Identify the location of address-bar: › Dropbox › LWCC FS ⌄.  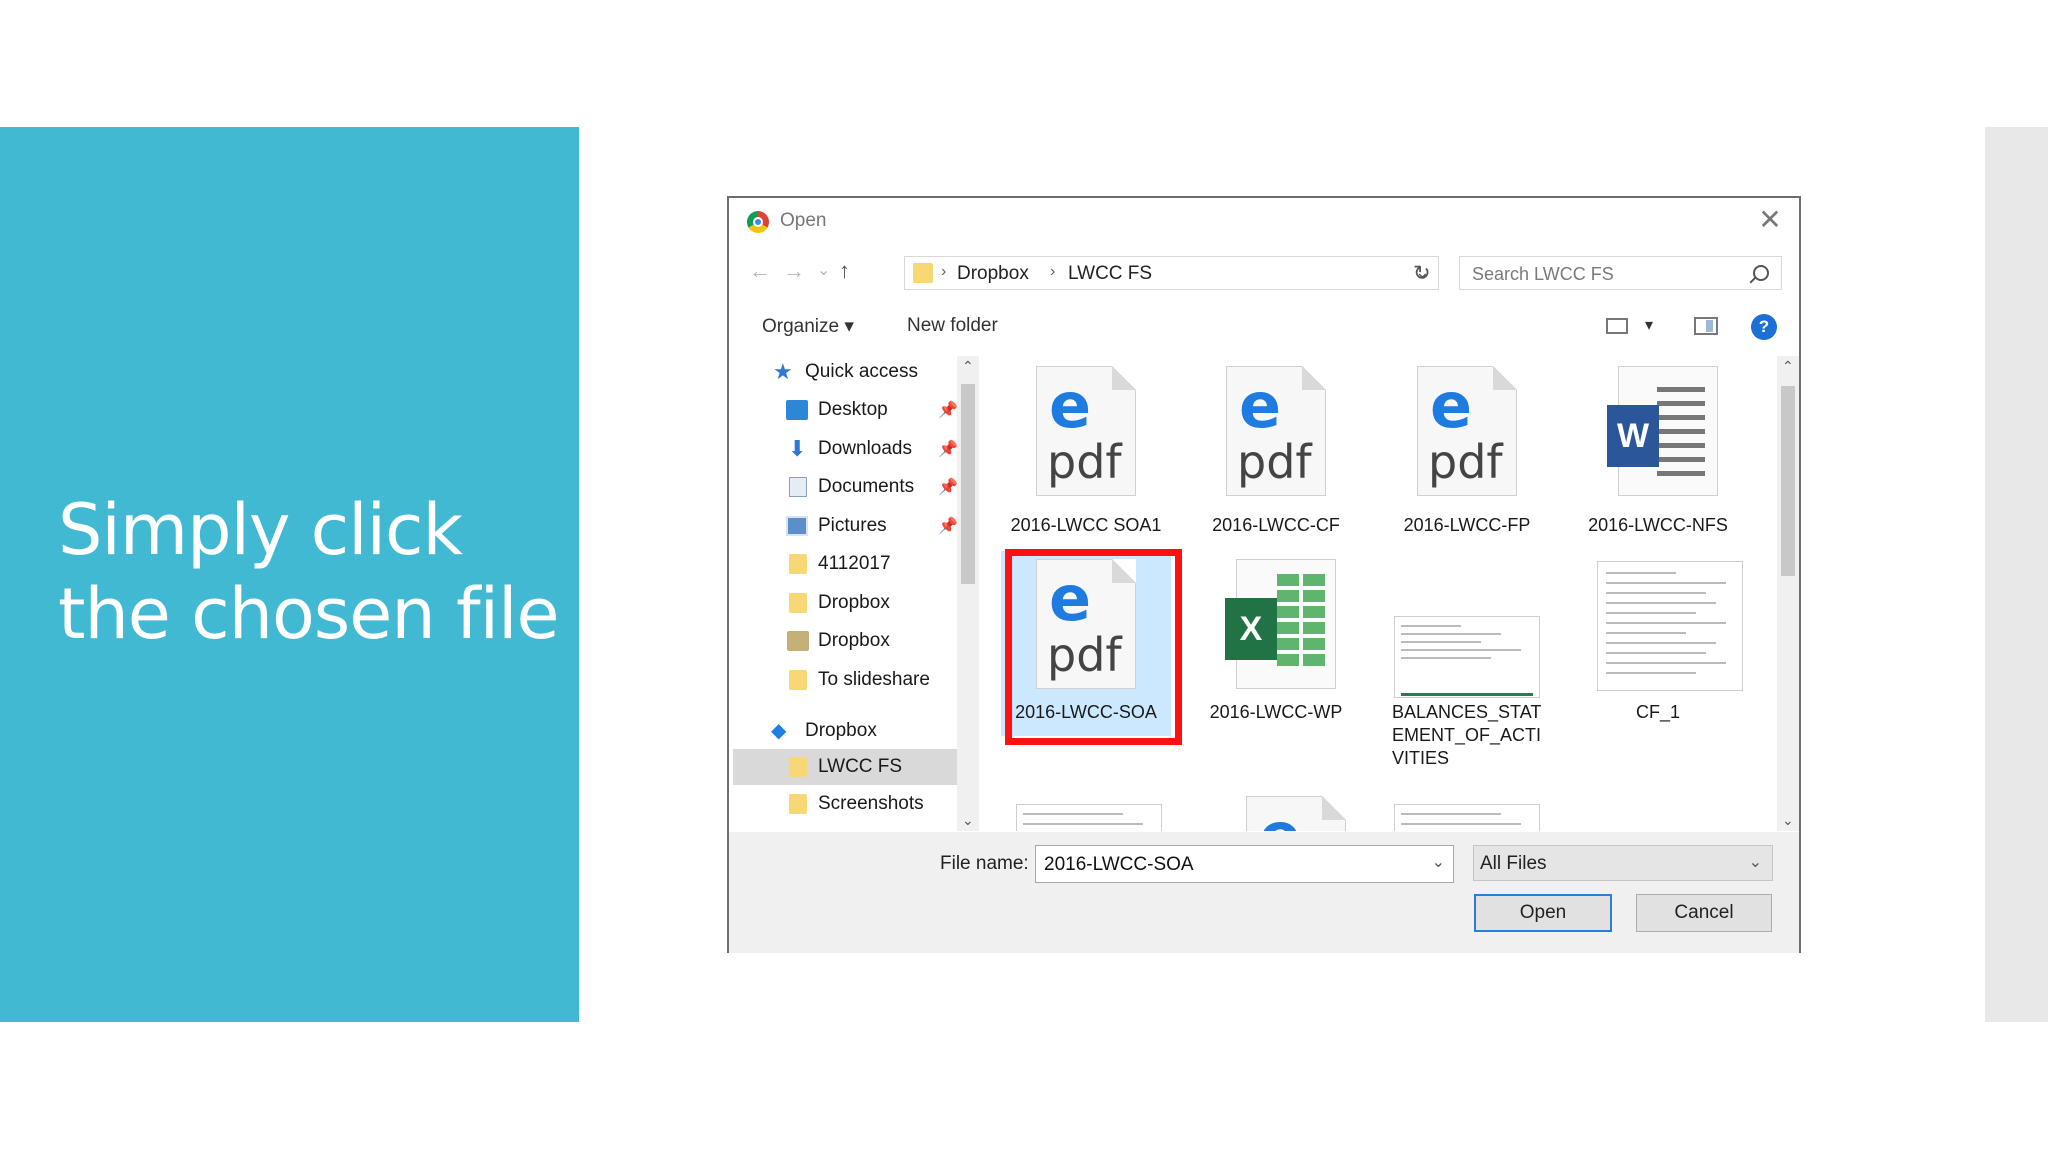
(1171, 273).